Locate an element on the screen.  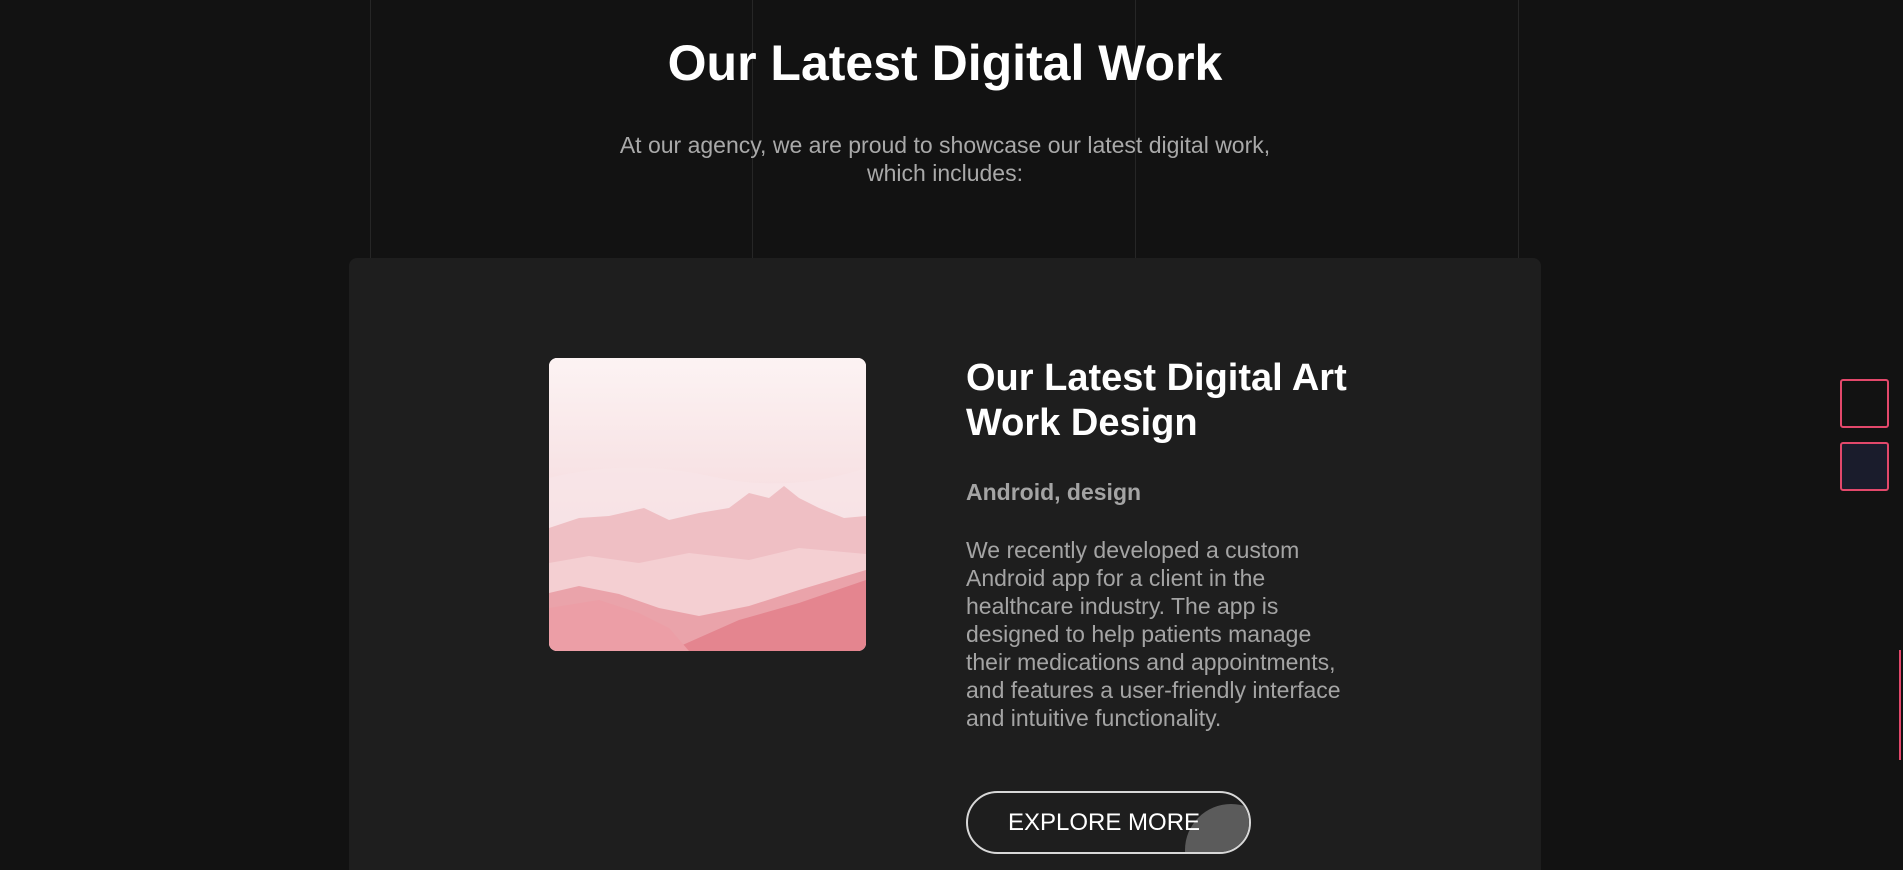
explore-more-button: EXPLORE MORE is located at coordinates (1108, 822).